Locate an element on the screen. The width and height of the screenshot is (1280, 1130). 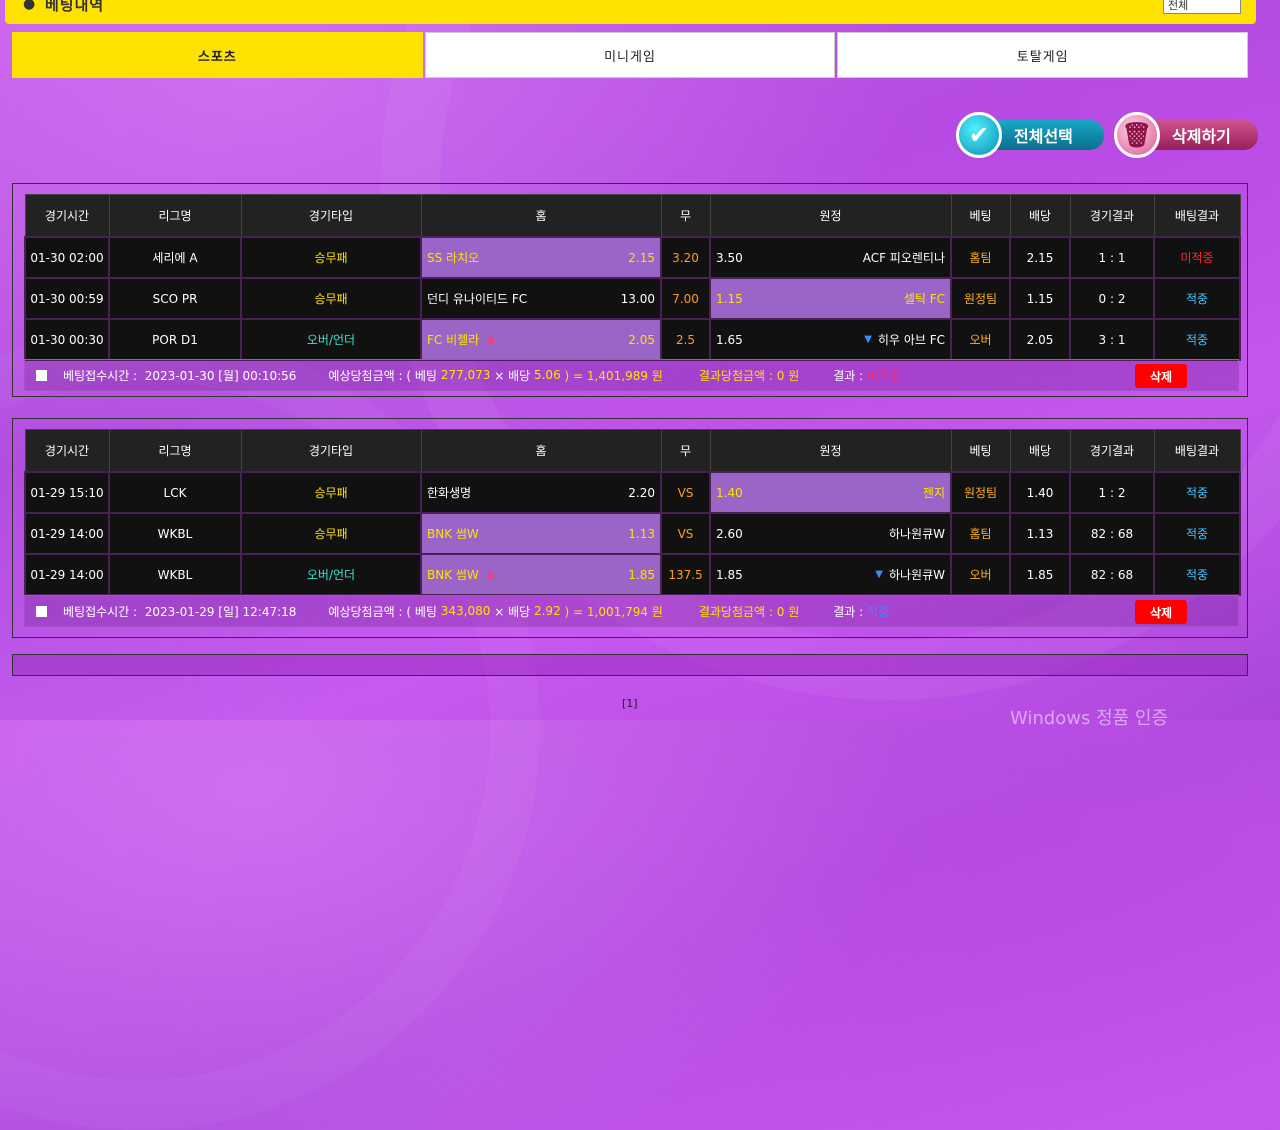
select-all-label: 전체선택 is located at coordinates (1046, 135).